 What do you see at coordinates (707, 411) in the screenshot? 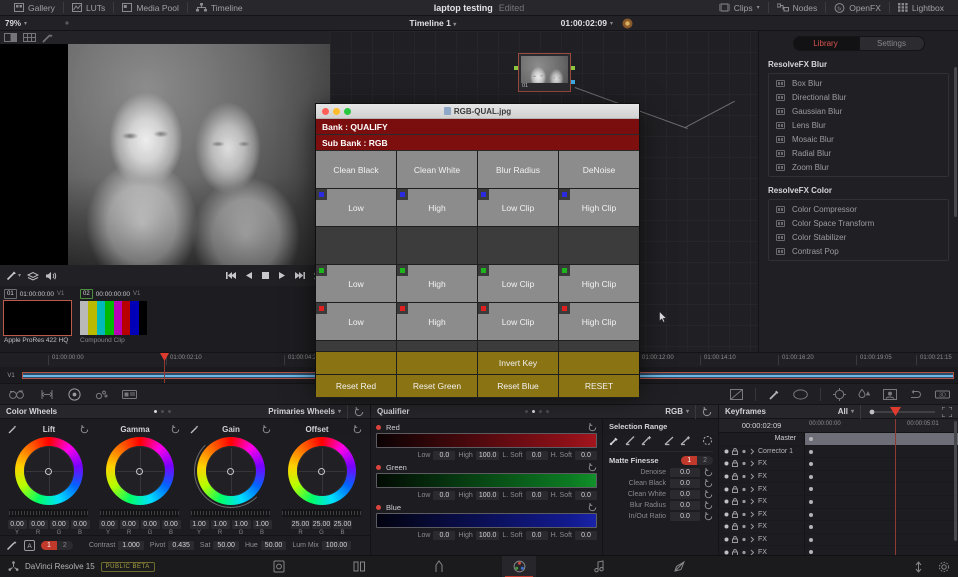
I see `reset-qualifier-icon` at bounding box center [707, 411].